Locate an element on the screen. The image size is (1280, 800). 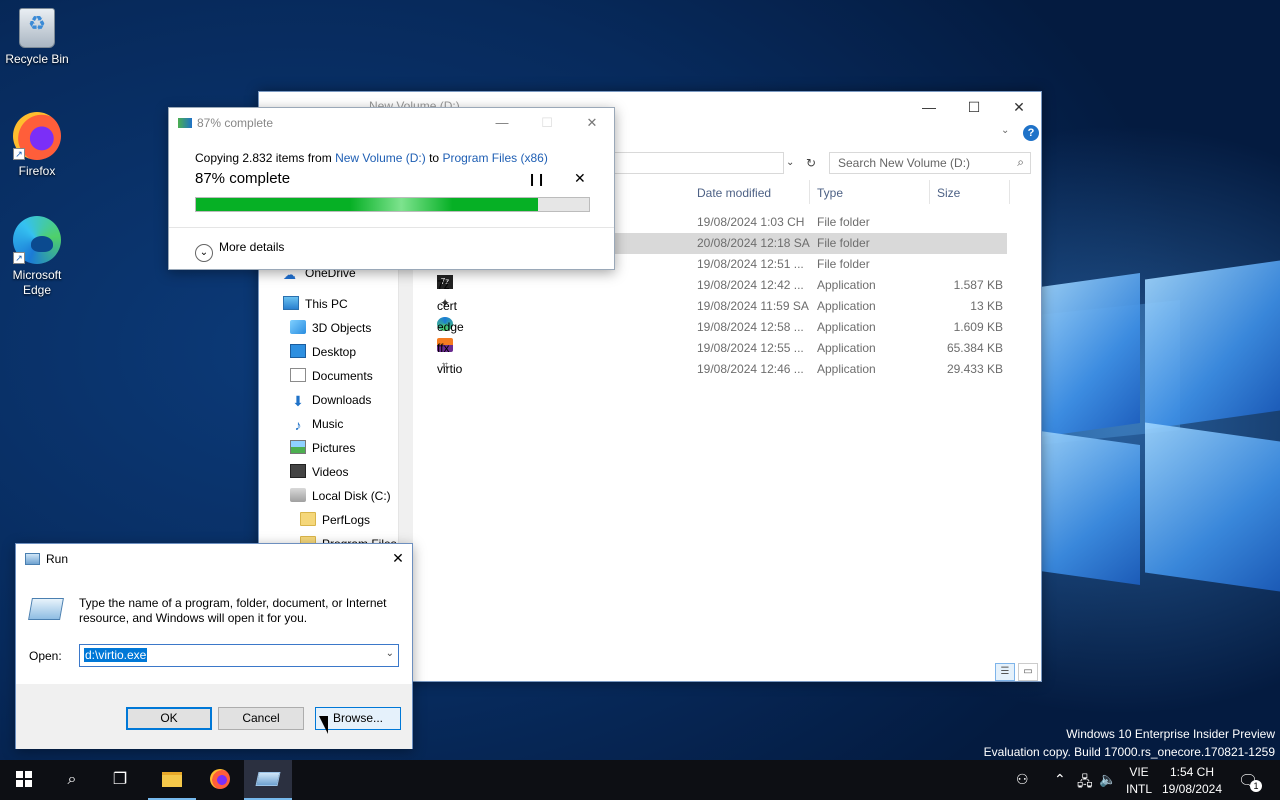
taskbar-firefox is located at coordinates (220, 780).